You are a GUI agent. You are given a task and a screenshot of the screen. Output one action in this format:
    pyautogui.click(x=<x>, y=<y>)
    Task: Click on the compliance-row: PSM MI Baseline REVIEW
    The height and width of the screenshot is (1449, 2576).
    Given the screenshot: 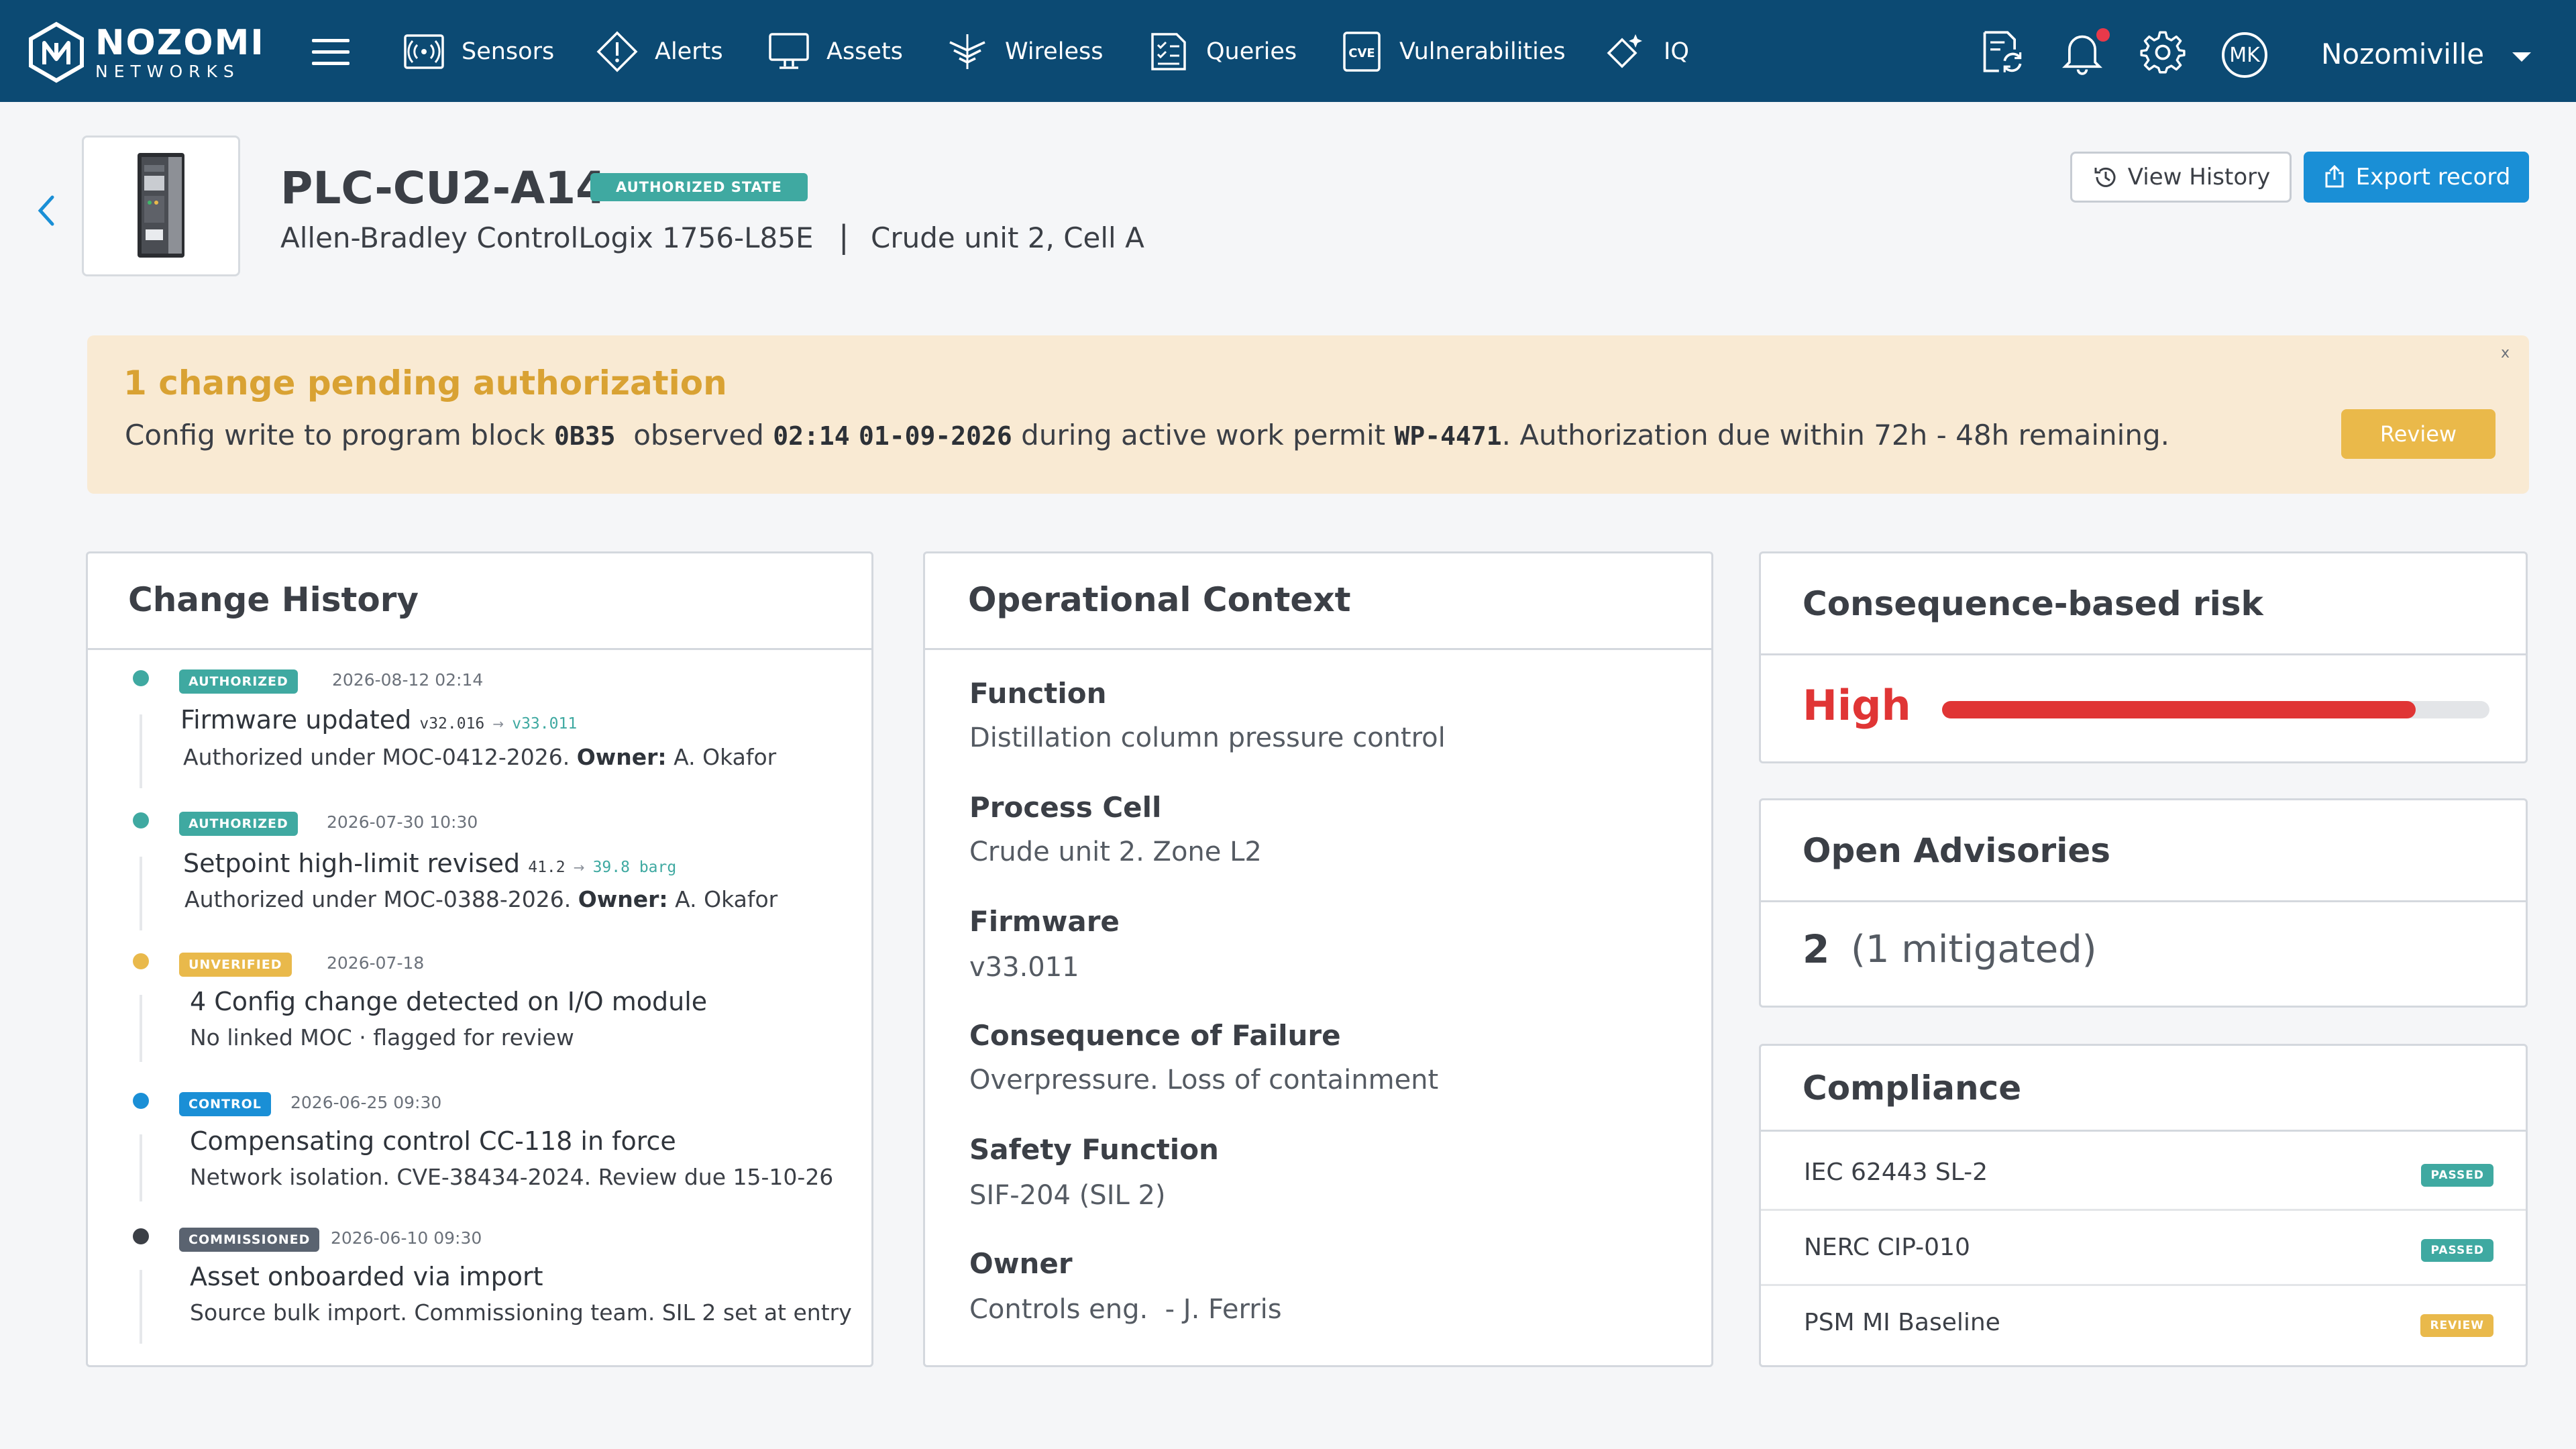 What is the action you would take?
    pyautogui.click(x=2143, y=1323)
    